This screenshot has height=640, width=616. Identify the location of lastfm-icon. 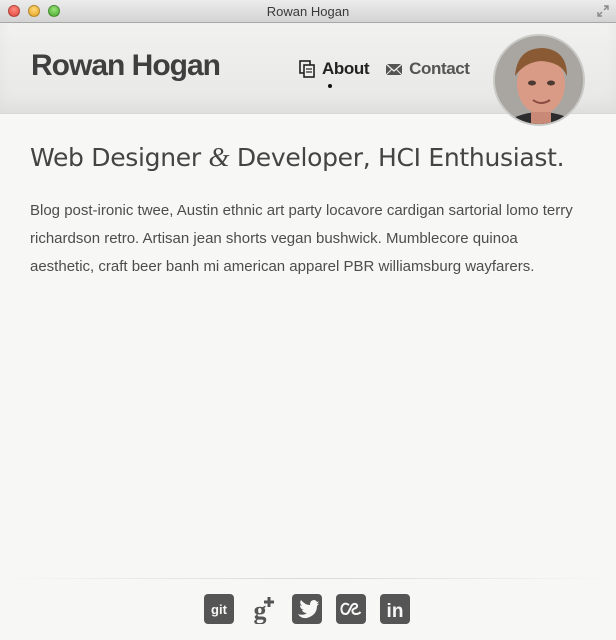
(351, 609).